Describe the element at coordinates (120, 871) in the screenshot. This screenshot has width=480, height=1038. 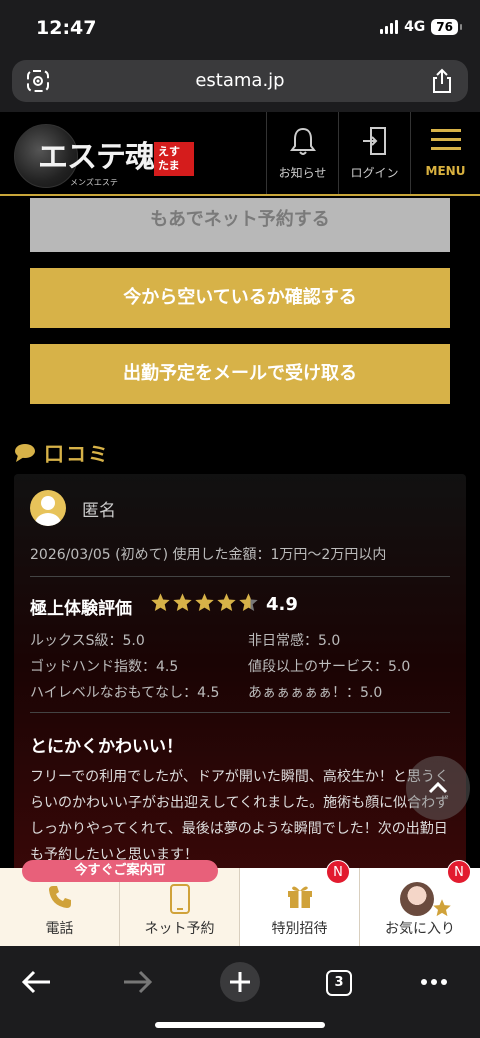
I see `available-now-badge: 今すぐご案内可` at that location.